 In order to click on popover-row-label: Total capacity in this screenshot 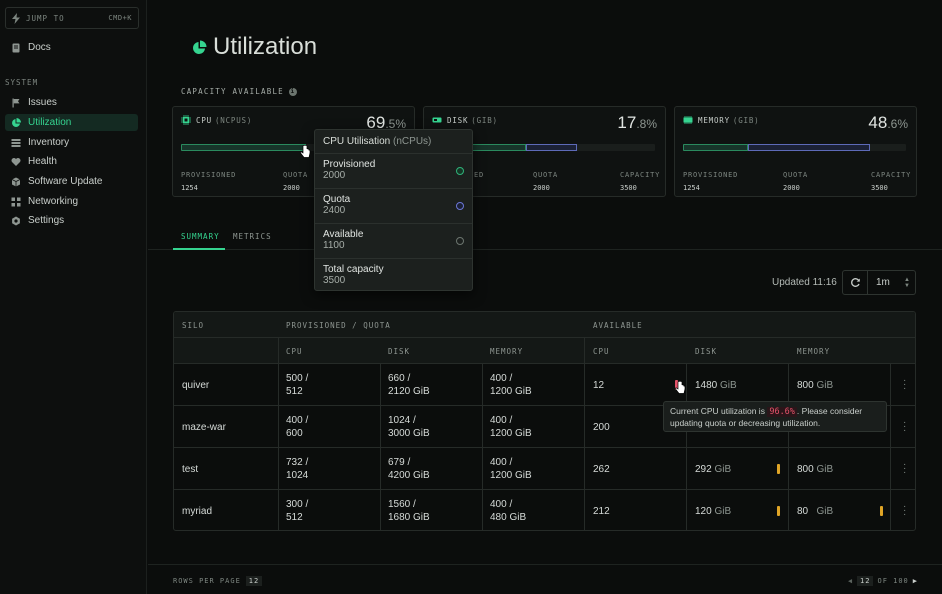, I will do `click(353, 269)`.